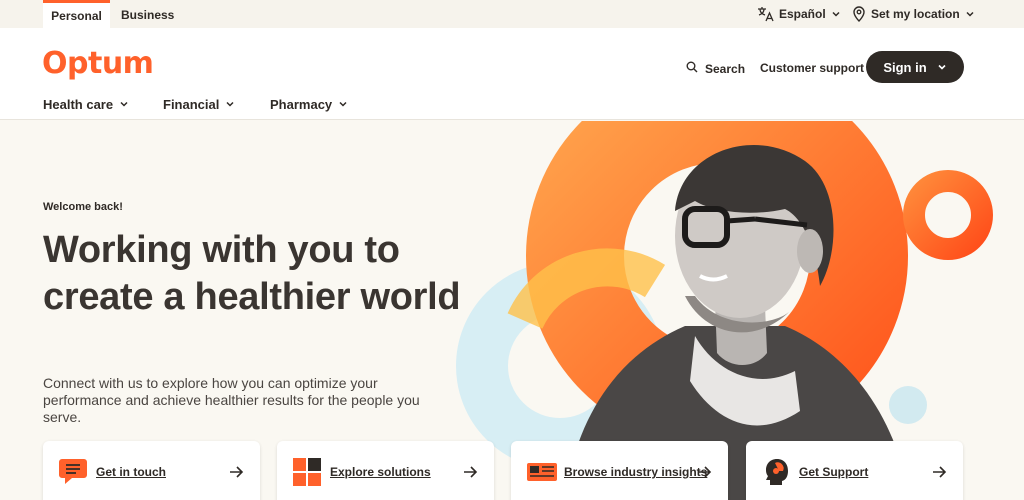  I want to click on card-browse-insights: Browse industry insights, so click(619, 470).